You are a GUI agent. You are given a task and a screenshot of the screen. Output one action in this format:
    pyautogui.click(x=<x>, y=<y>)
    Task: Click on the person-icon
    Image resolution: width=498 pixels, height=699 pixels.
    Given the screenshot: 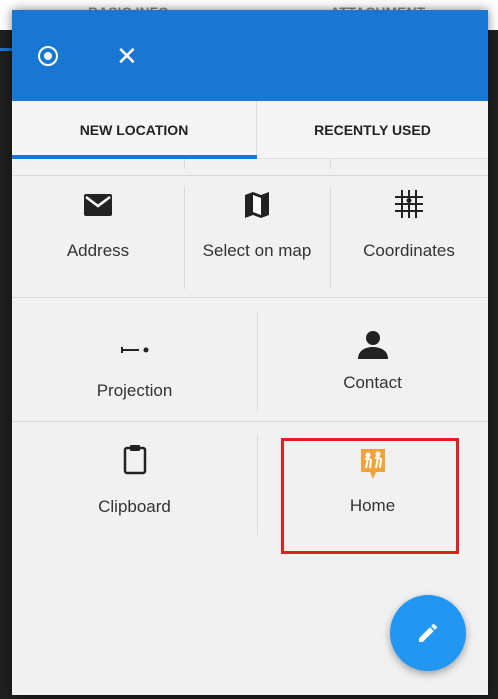 What is the action you would take?
    pyautogui.click(x=372, y=345)
    